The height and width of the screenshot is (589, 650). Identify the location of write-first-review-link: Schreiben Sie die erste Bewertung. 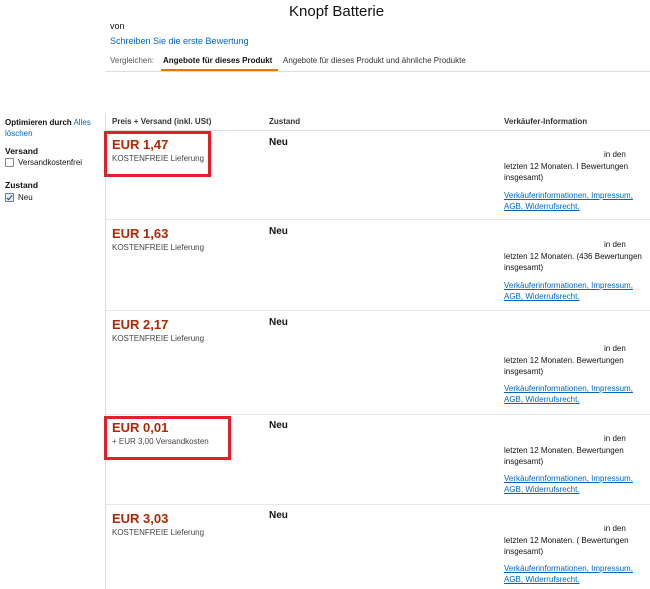
(179, 41).